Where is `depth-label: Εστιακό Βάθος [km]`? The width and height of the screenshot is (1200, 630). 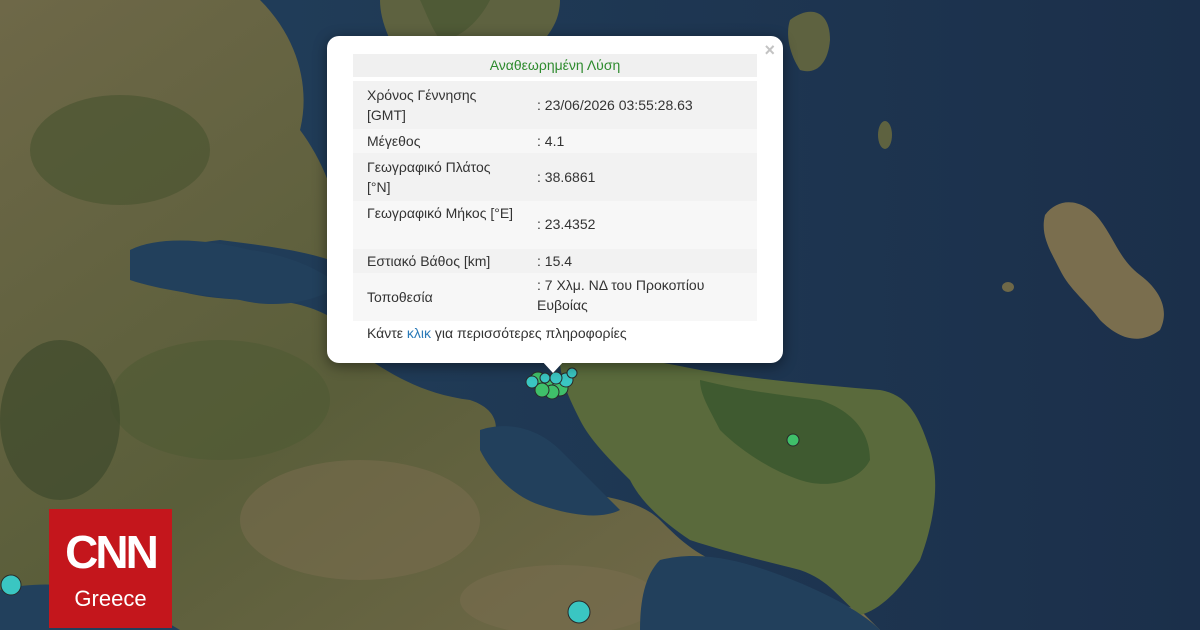 depth-label: Εστιακό Βάθος [km] is located at coordinates (429, 261).